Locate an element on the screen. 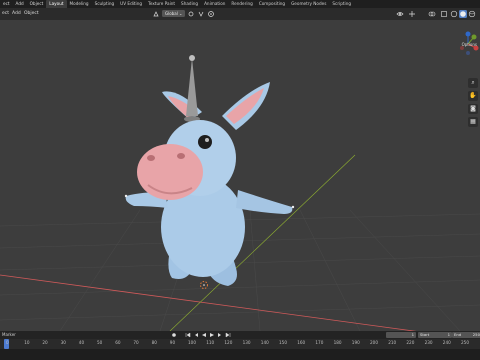  origin-dot-left is located at coordinates (126, 196).